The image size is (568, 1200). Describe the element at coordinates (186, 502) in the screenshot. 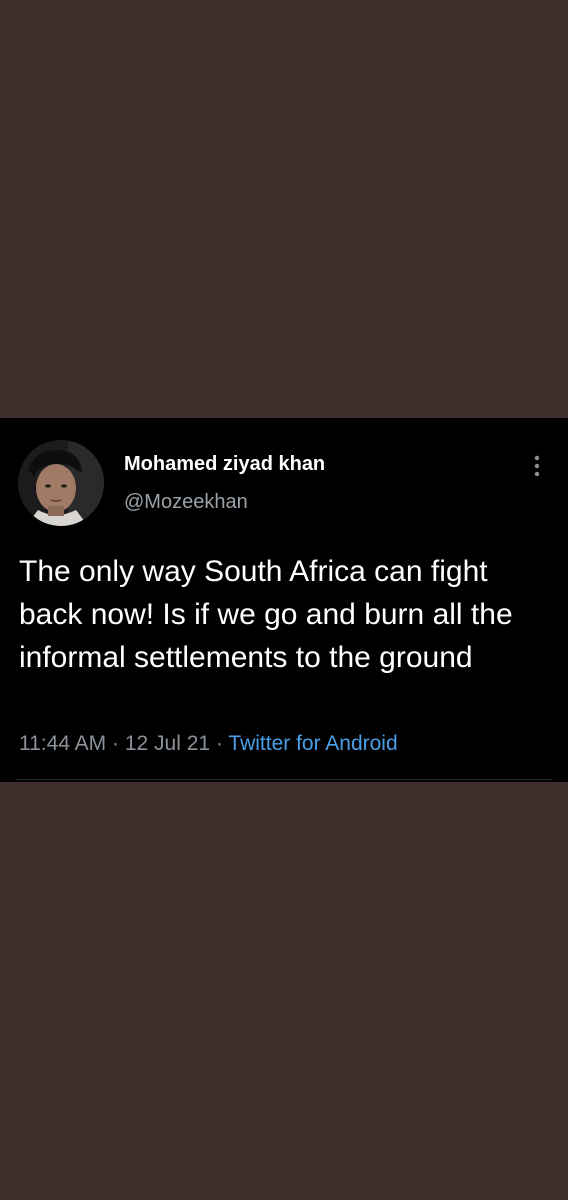

I see `author-handle: @Mozeekhan` at that location.